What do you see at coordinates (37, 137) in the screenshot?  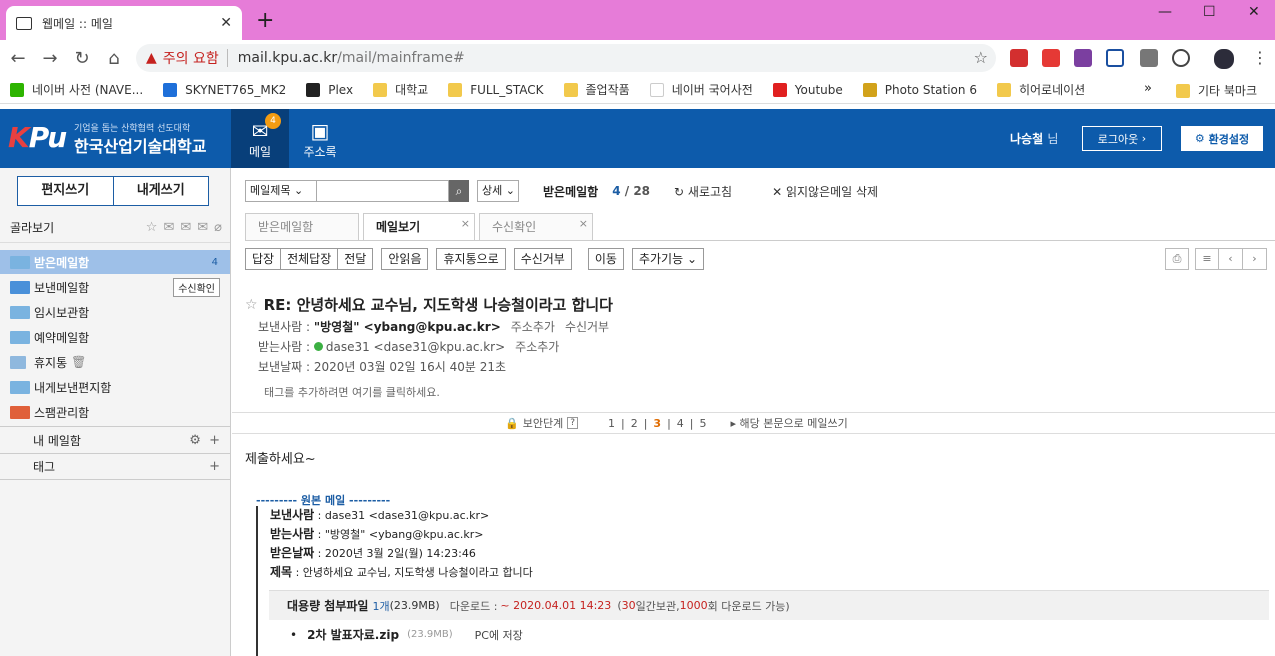 I see `kpu-logo: KPu` at bounding box center [37, 137].